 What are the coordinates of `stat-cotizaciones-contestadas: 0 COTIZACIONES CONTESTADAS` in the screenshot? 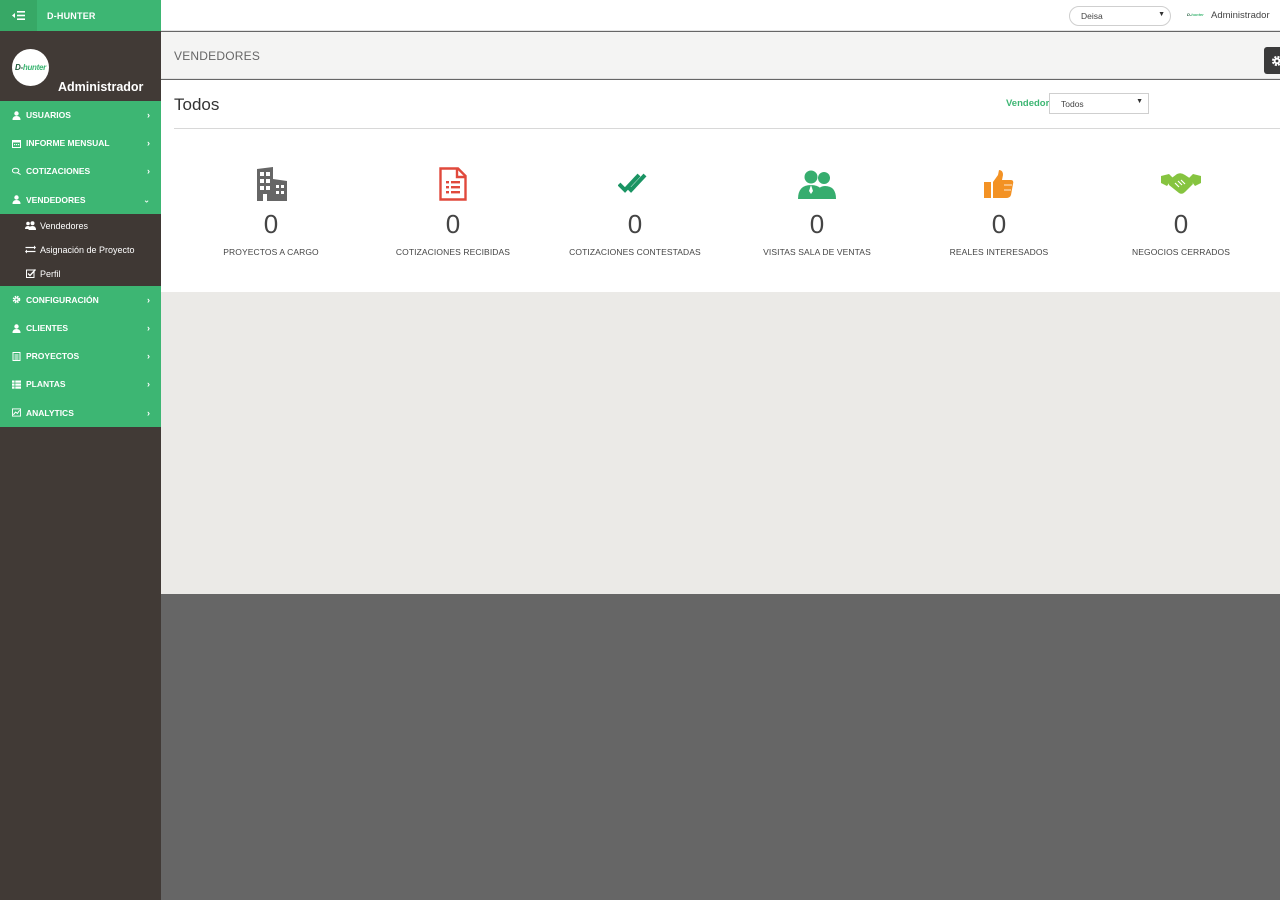 It's located at (635, 211).